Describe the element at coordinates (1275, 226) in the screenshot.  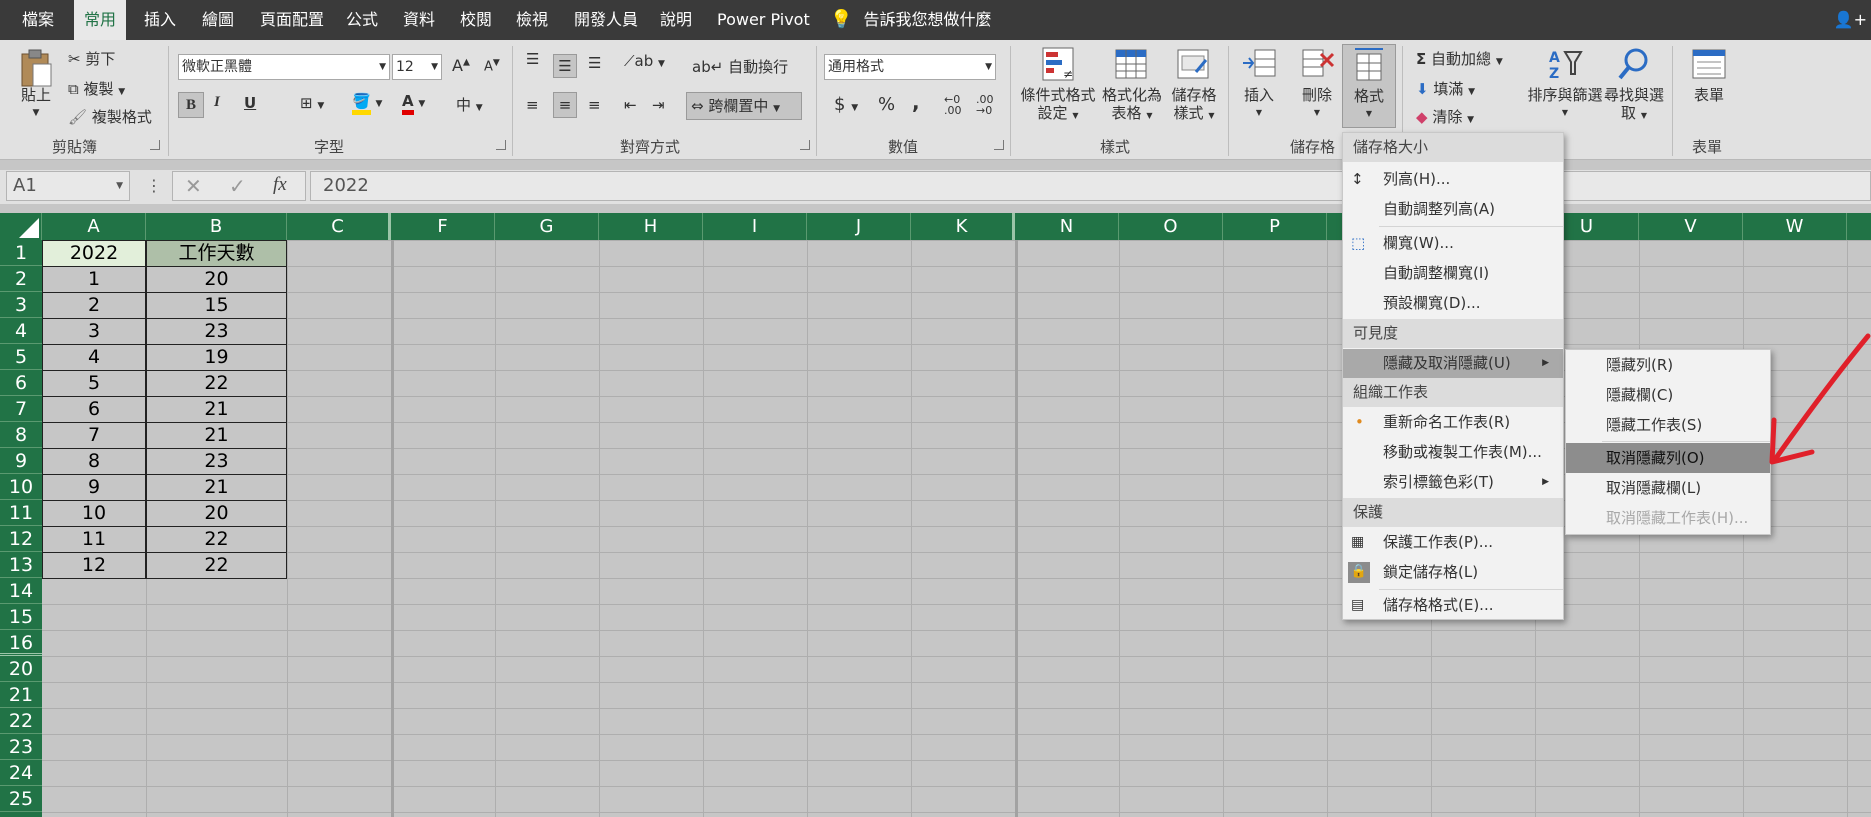
I see `column-header-p: P` at that location.